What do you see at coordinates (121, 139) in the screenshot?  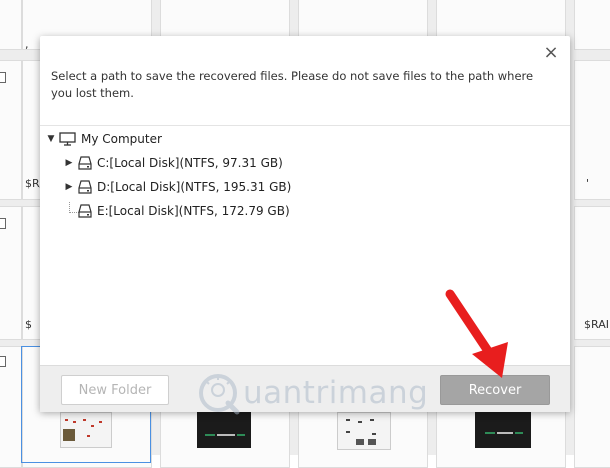 I see `tree-node-label: My Computer` at bounding box center [121, 139].